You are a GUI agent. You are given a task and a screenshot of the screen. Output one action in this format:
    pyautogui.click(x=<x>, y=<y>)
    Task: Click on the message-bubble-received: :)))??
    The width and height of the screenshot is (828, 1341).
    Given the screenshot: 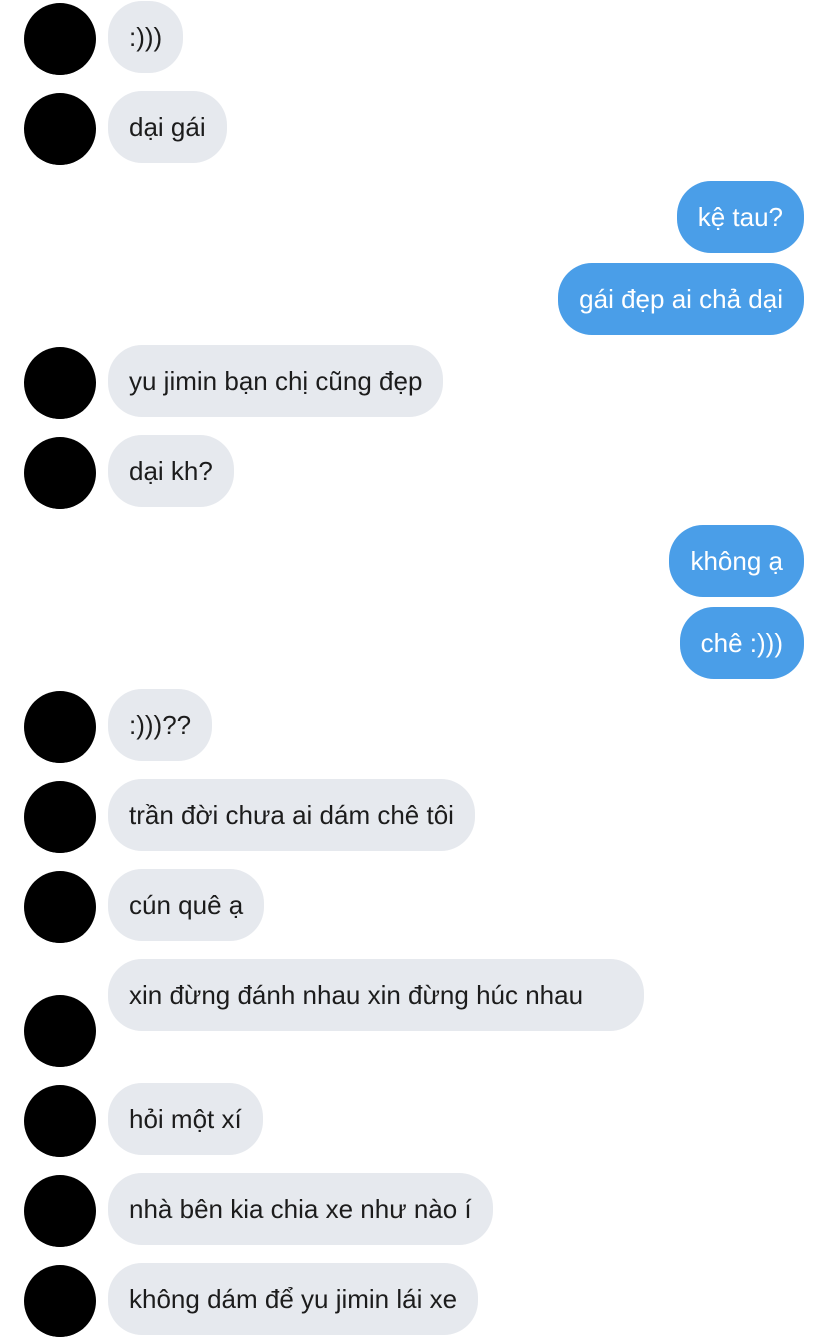 What is the action you would take?
    pyautogui.click(x=160, y=725)
    